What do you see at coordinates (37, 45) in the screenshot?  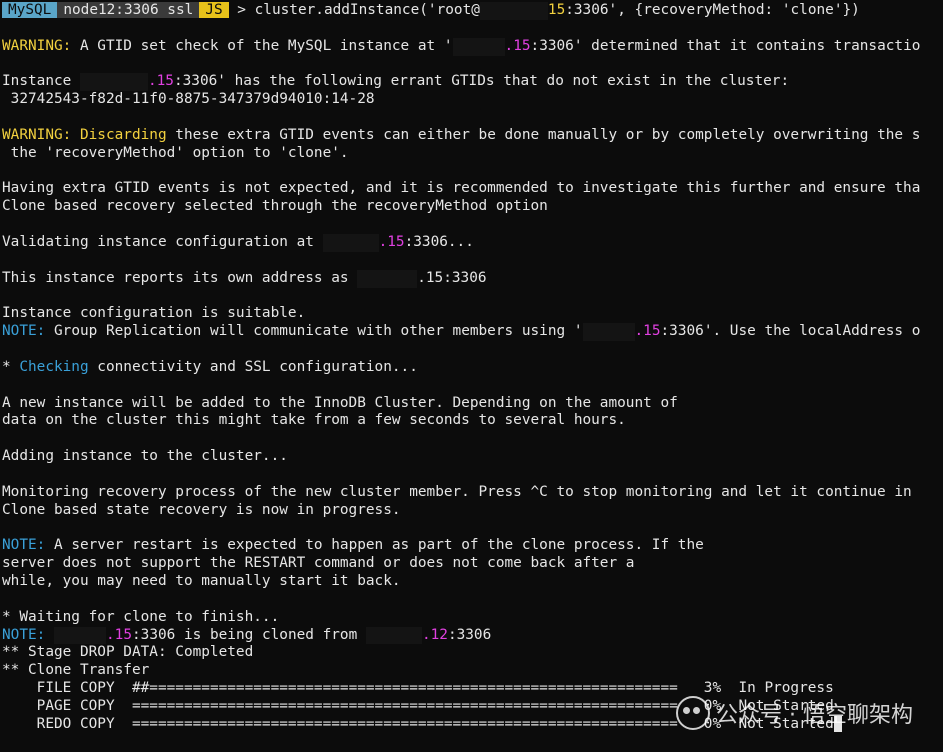 I see `warning-label: WARNING:` at bounding box center [37, 45].